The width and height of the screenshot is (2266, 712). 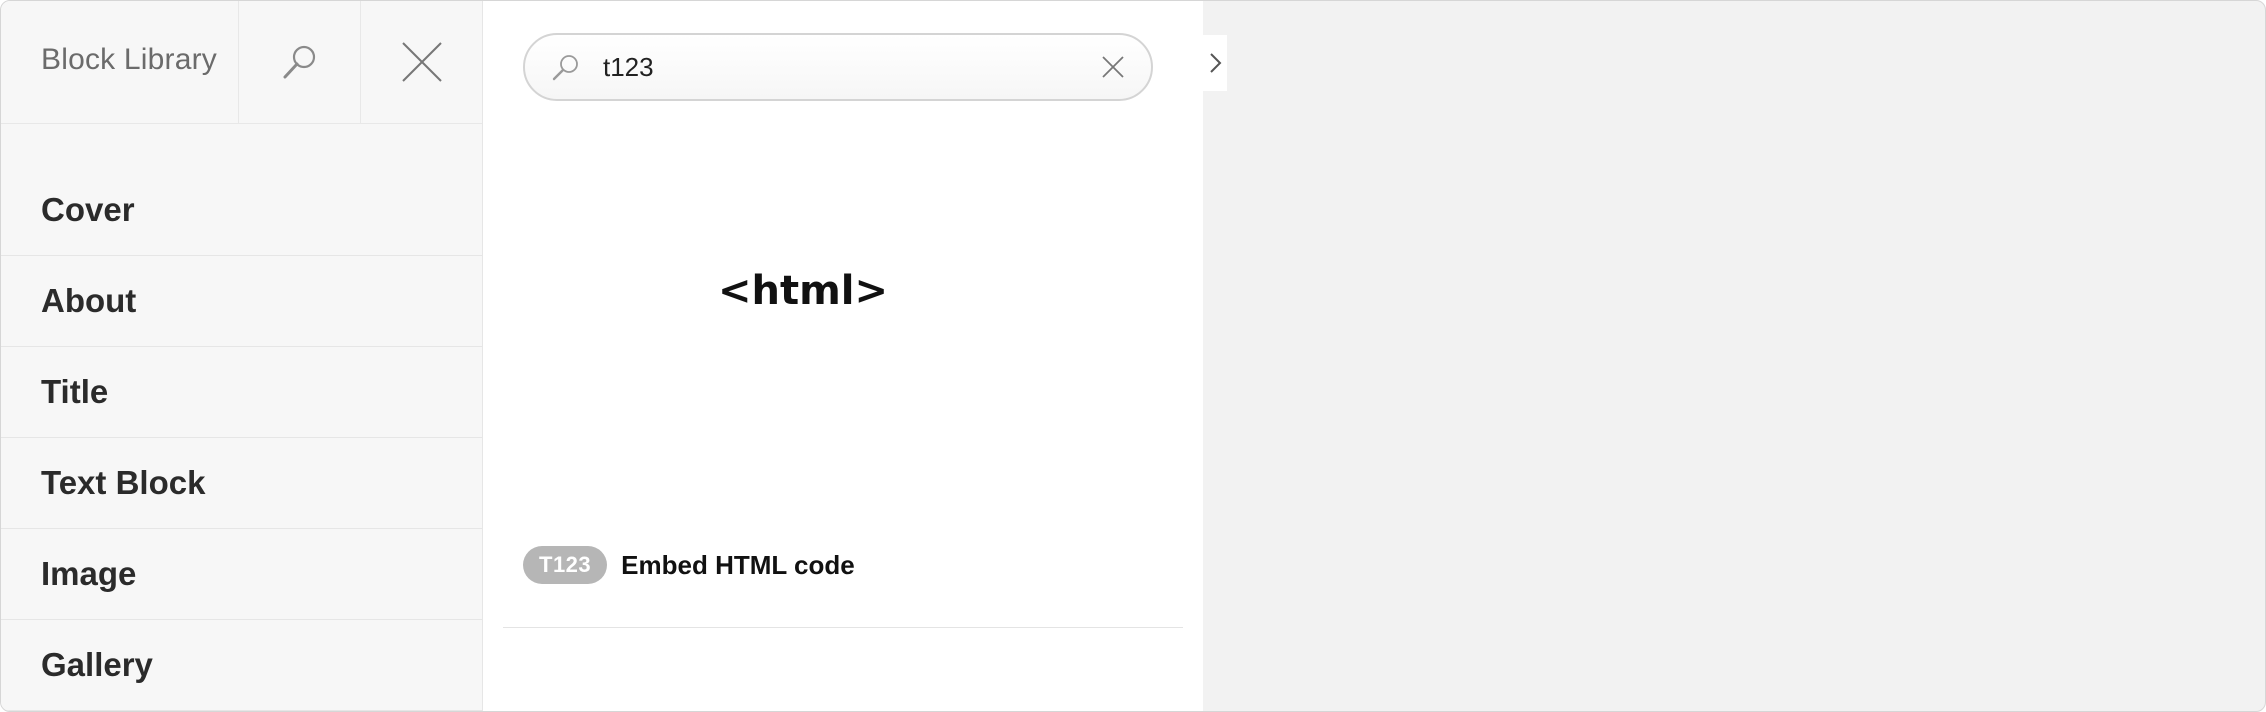 I want to click on sidebar-title: Block Library, so click(x=129, y=59).